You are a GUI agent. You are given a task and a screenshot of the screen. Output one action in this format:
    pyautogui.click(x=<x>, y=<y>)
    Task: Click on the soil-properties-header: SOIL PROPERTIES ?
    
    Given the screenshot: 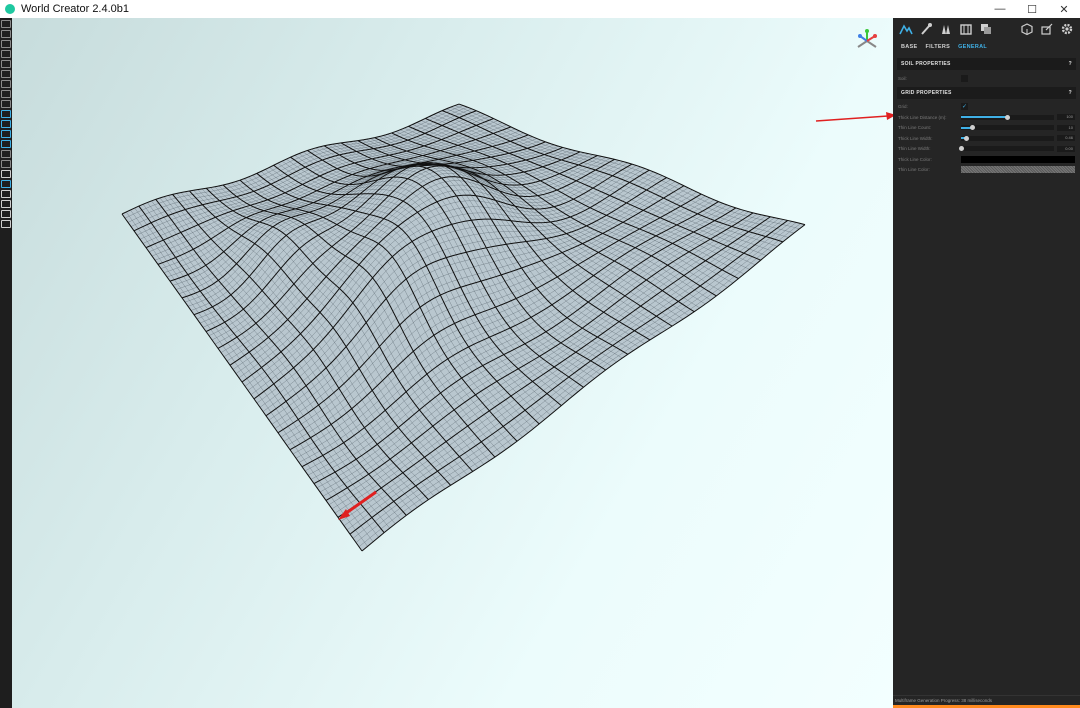 What is the action you would take?
    pyautogui.click(x=986, y=64)
    